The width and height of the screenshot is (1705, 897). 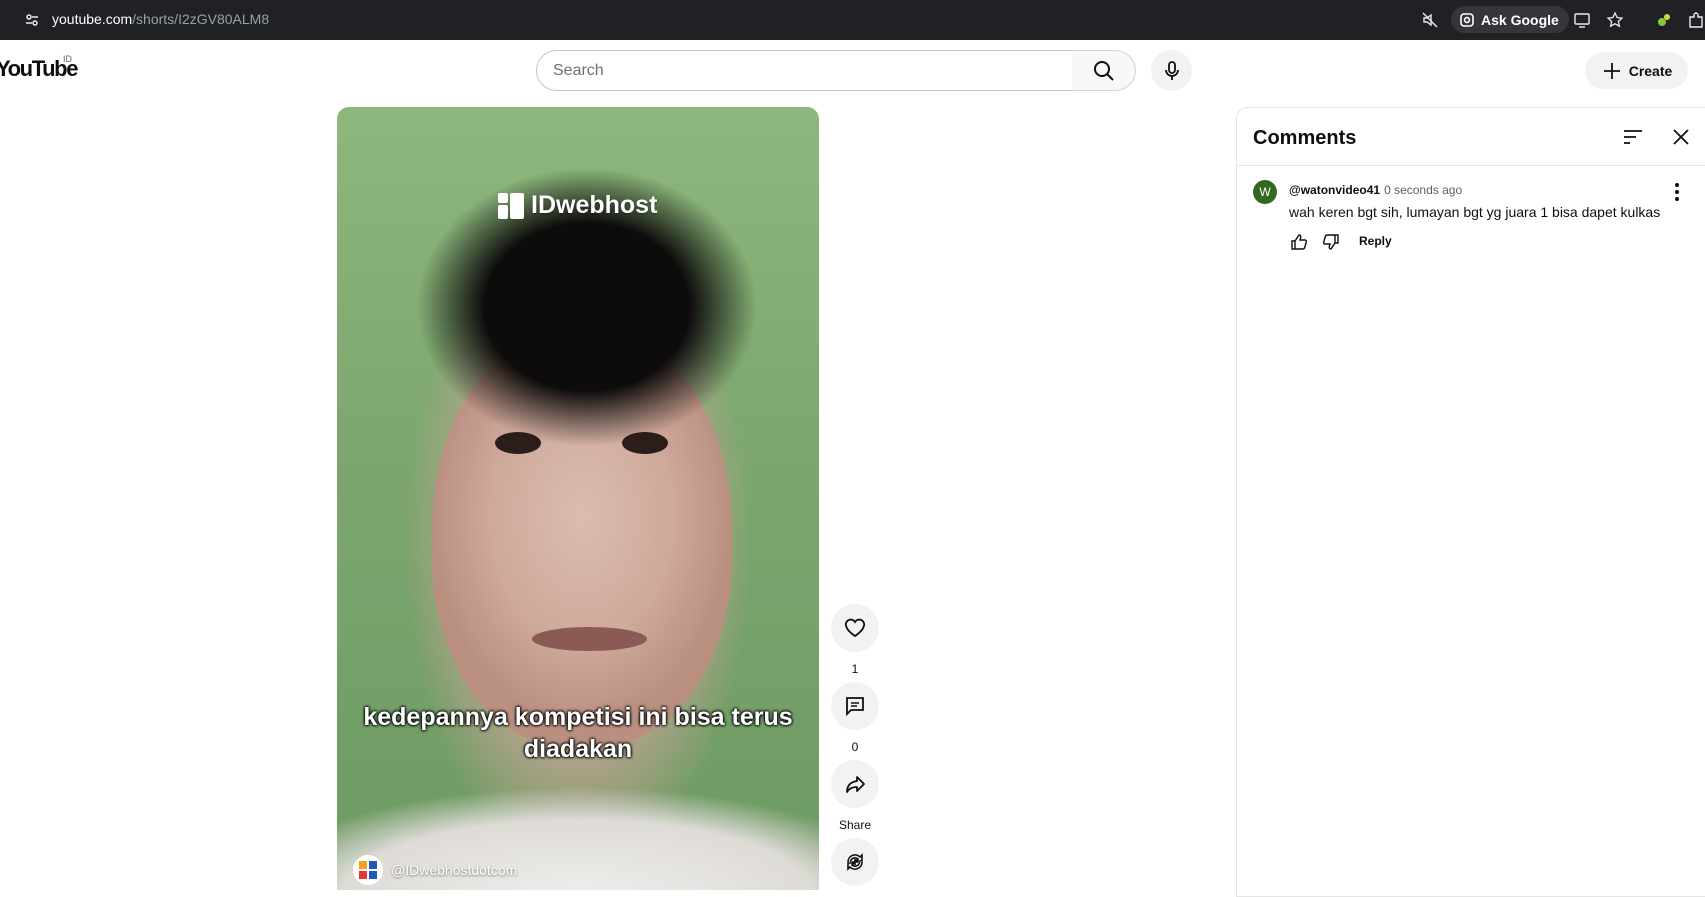 I want to click on comment-avatar: W, so click(x=1265, y=192).